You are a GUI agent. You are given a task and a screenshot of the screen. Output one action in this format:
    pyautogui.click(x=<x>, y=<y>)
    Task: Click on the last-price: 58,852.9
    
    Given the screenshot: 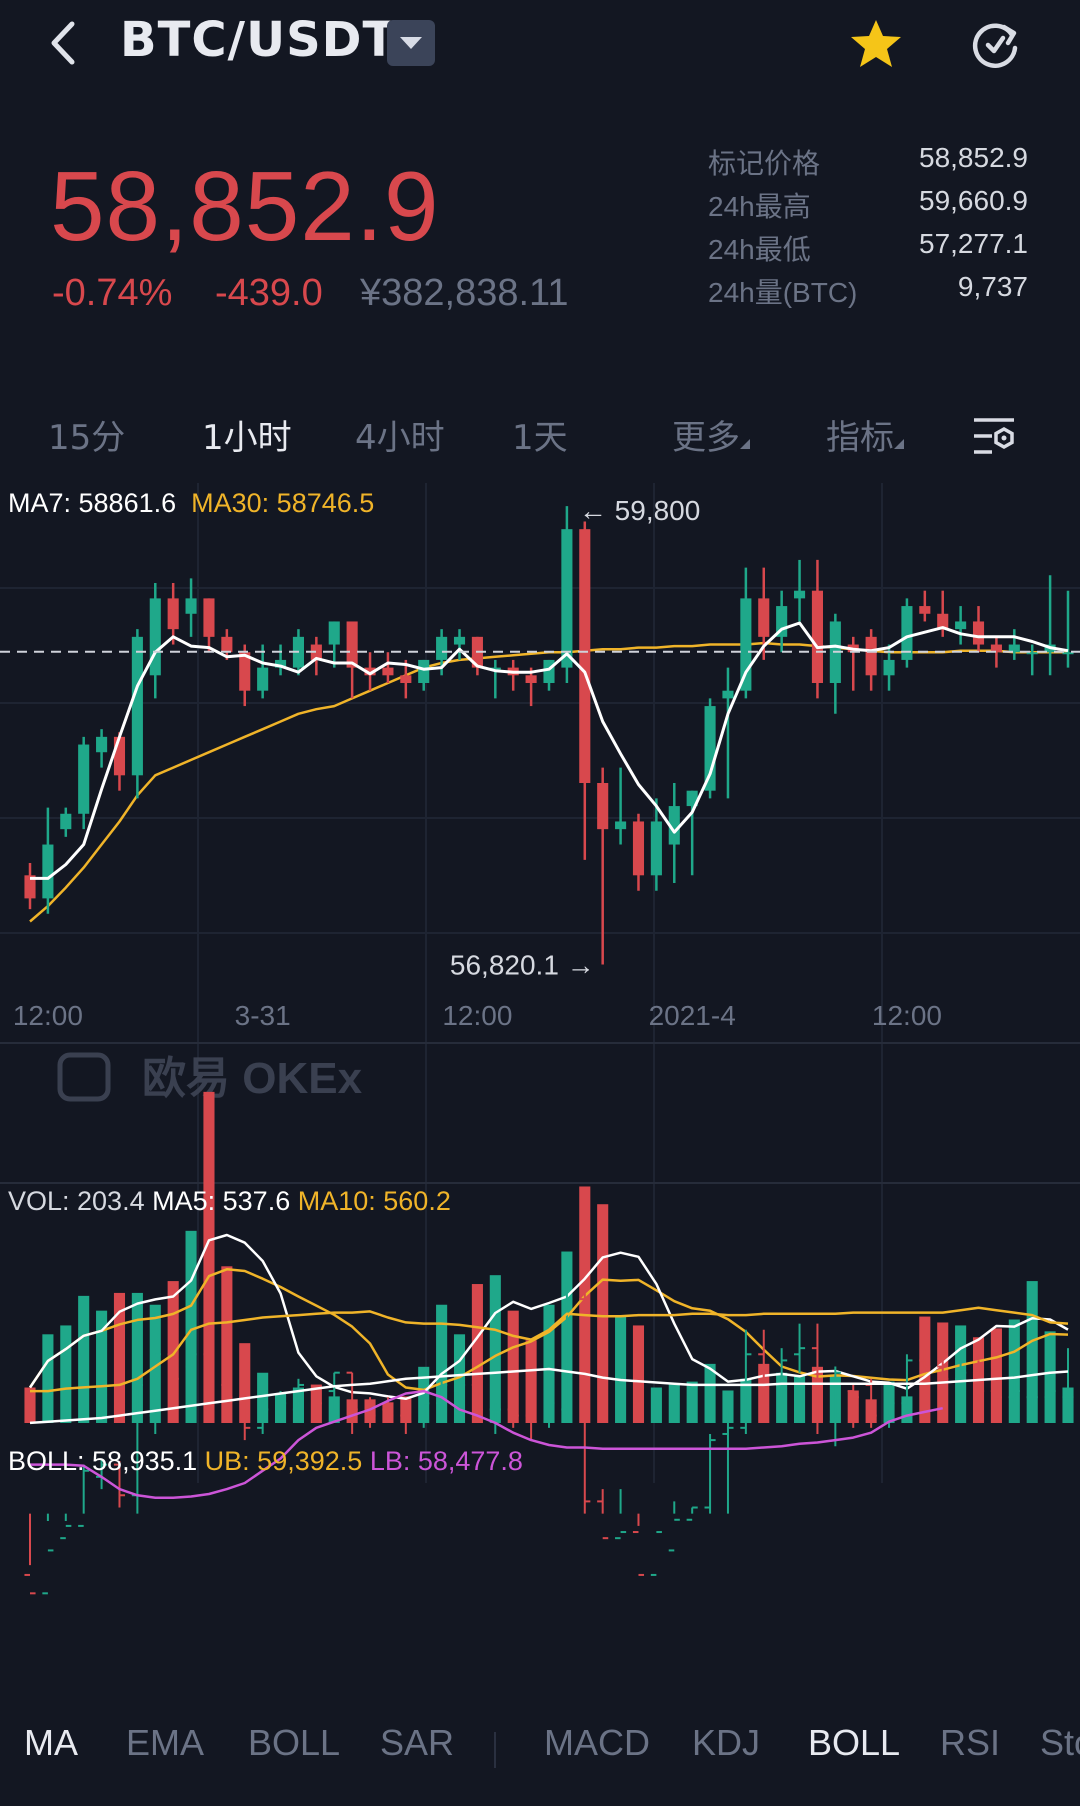 What is the action you would take?
    pyautogui.click(x=245, y=206)
    